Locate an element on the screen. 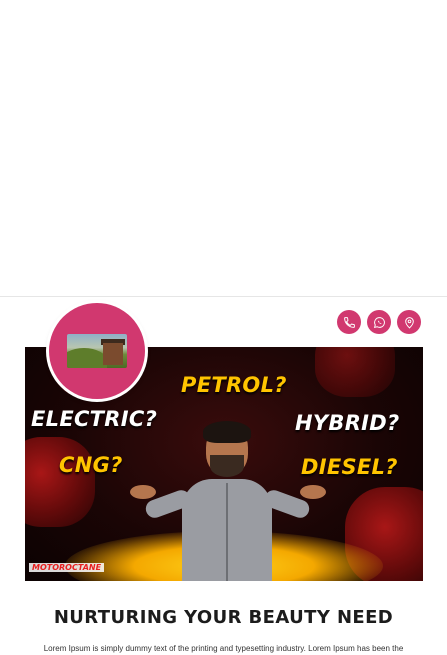 This screenshot has height=655, width=447. contact-buttons is located at coordinates (379, 322).